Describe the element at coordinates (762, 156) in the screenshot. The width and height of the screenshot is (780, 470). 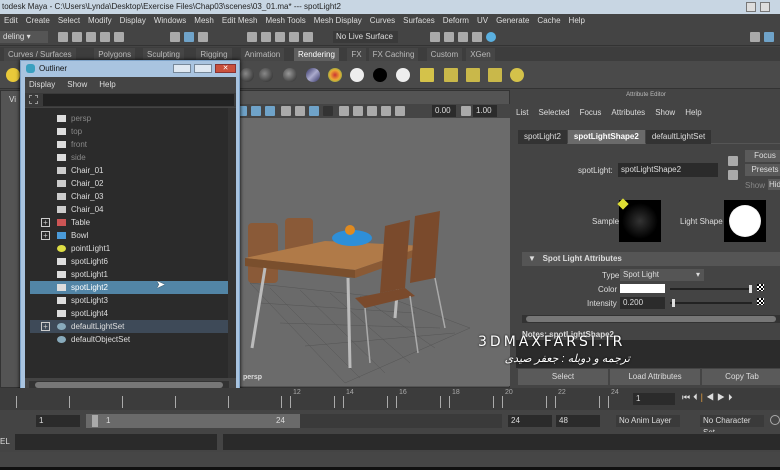
I see `focus-button: Focus` at that location.